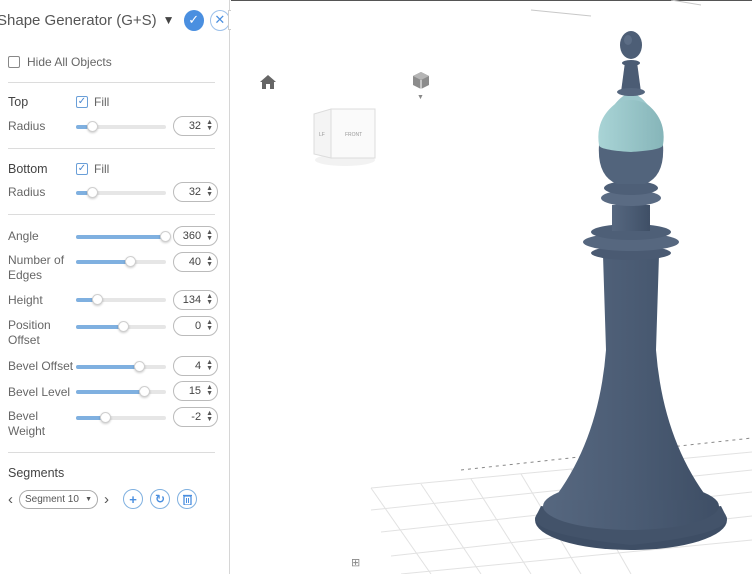 The height and width of the screenshot is (574, 752). What do you see at coordinates (195, 326) in the screenshot?
I see `position-offset-input: 0 ▲ ▼` at bounding box center [195, 326].